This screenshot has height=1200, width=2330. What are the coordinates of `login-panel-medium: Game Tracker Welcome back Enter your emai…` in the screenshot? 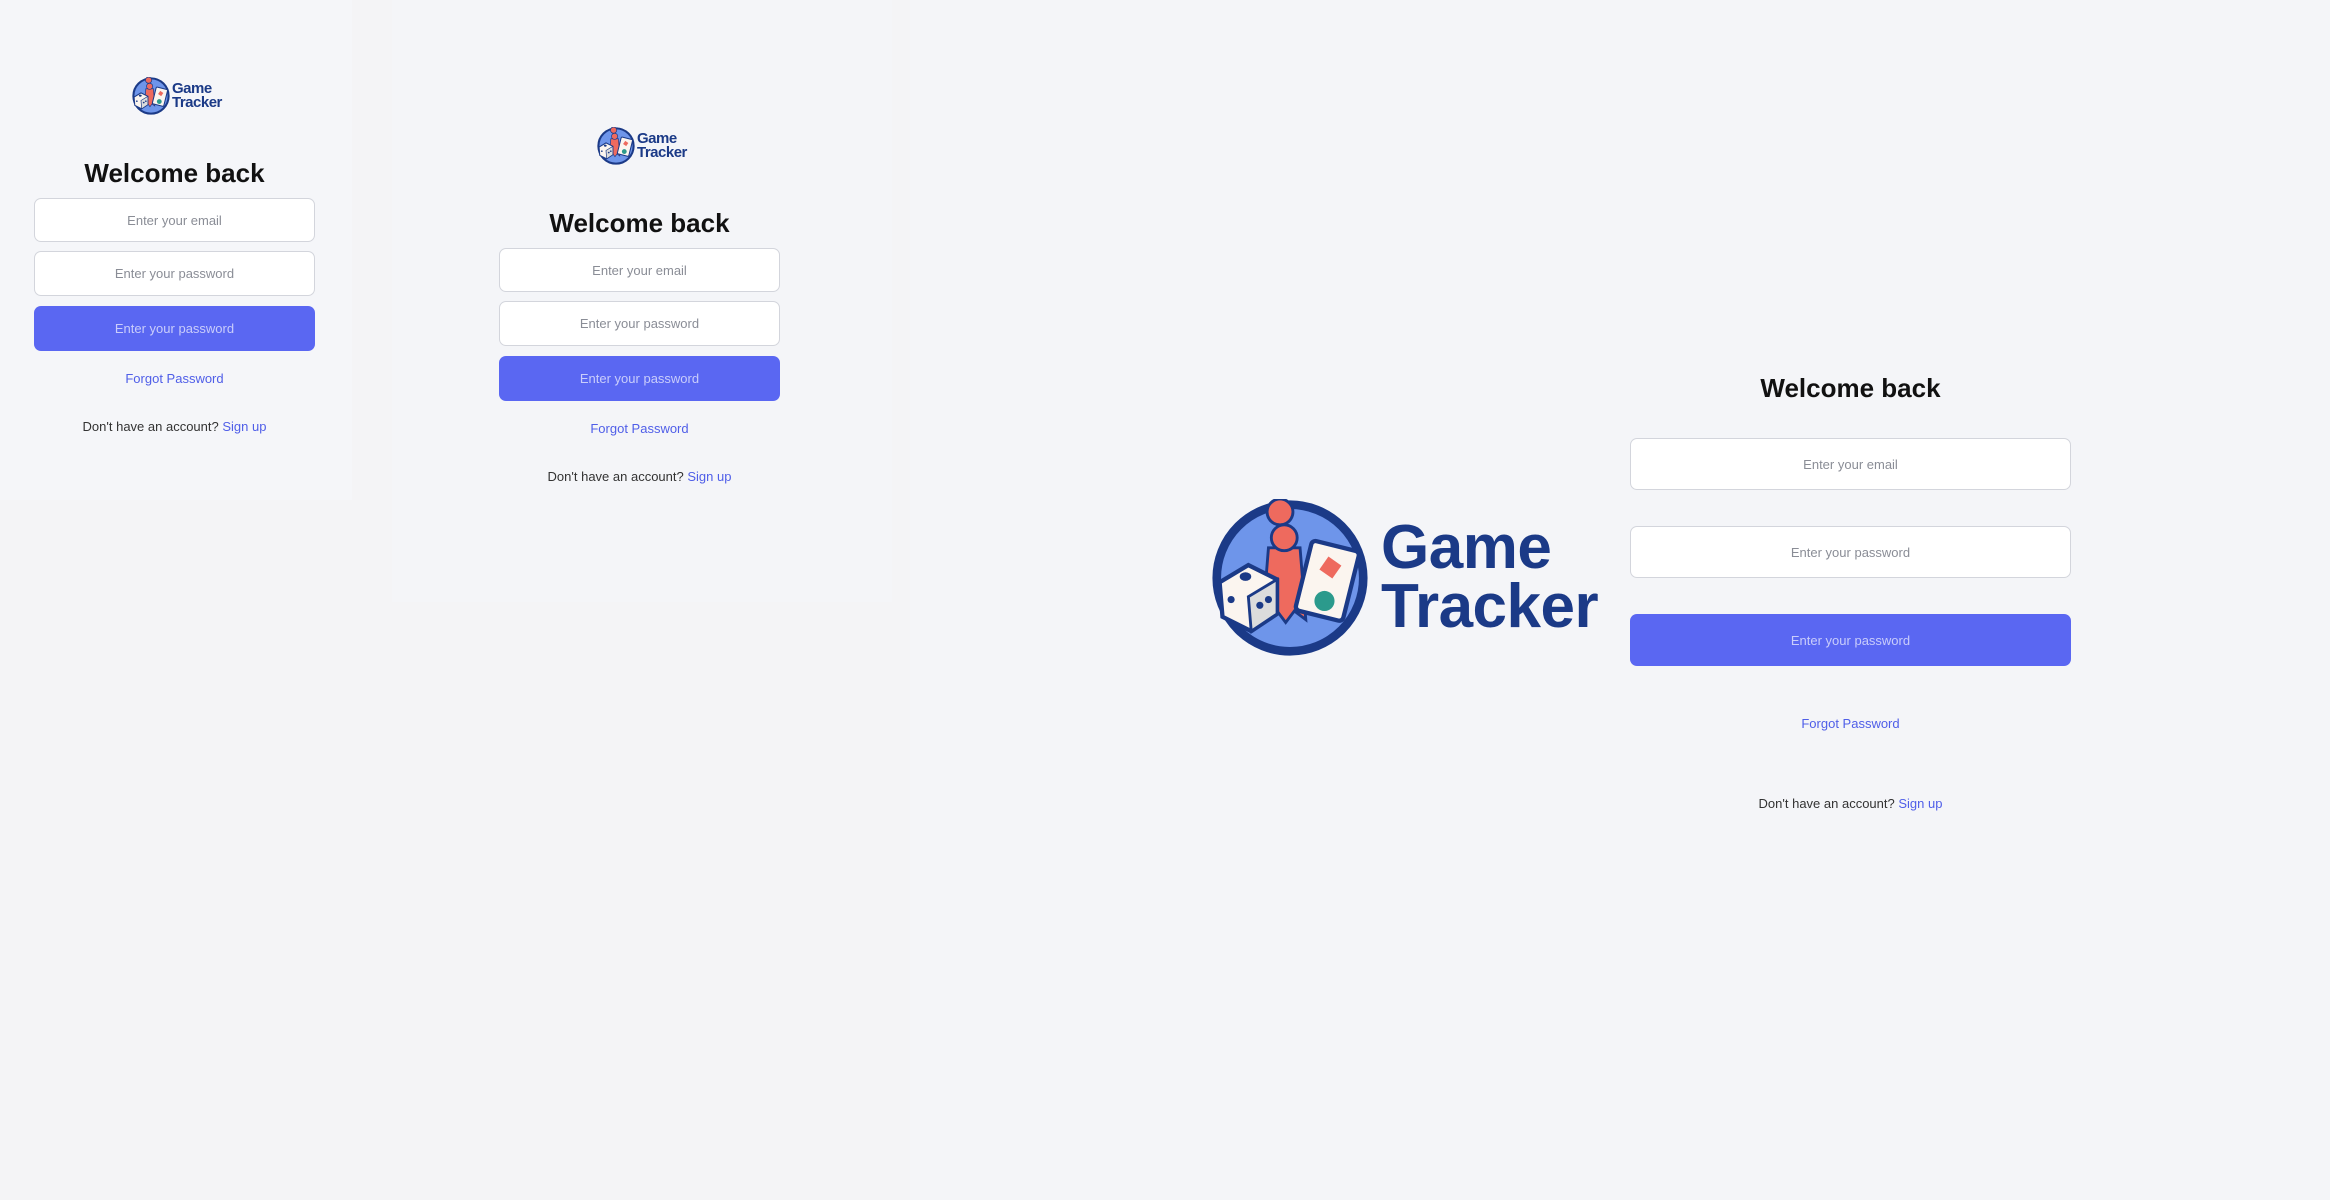 It's located at (642, 301).